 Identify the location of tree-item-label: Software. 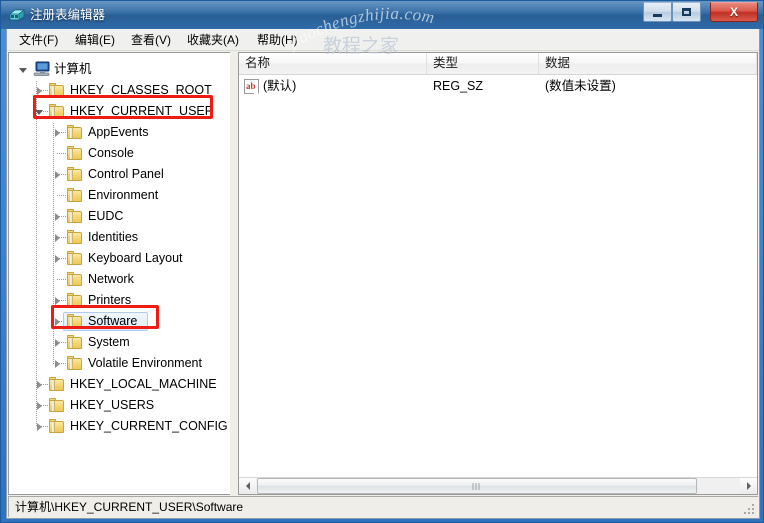
(113, 321).